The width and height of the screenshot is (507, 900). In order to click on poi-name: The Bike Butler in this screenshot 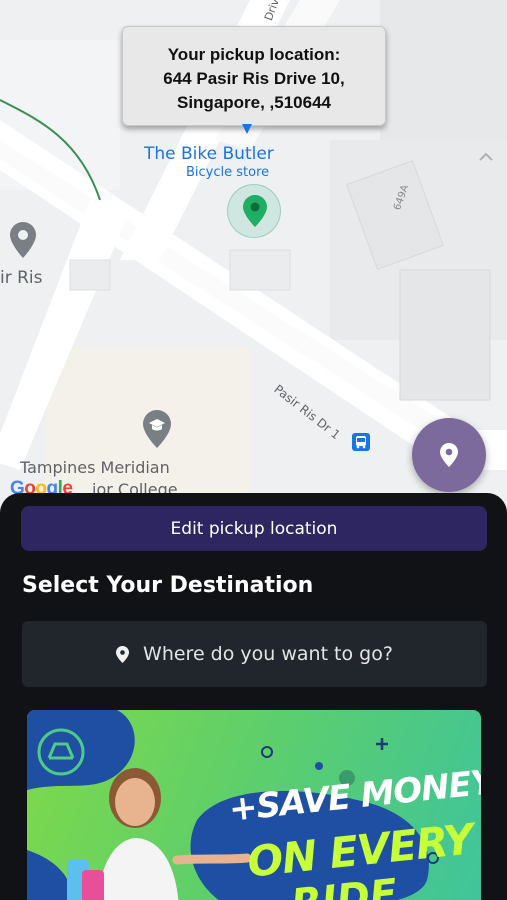, I will do `click(209, 154)`.